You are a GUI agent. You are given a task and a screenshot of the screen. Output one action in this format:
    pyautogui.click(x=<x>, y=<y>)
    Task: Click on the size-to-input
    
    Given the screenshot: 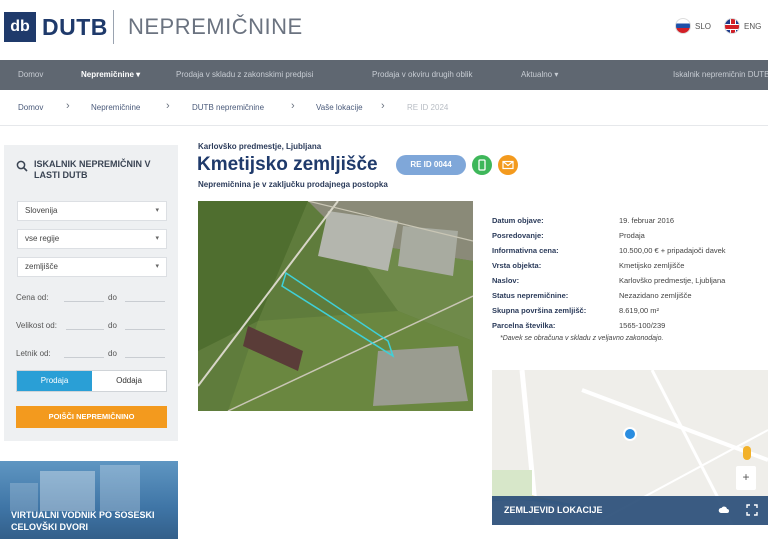 What is the action you would take?
    pyautogui.click(x=145, y=329)
    